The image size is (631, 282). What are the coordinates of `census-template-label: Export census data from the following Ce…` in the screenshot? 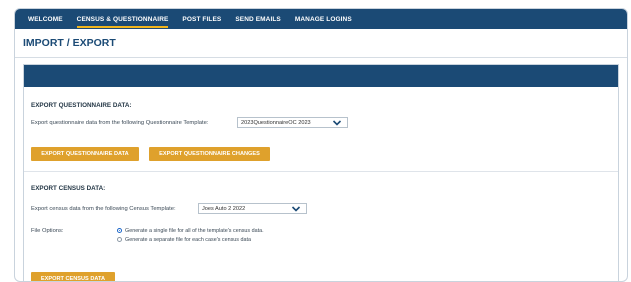 It's located at (103, 209).